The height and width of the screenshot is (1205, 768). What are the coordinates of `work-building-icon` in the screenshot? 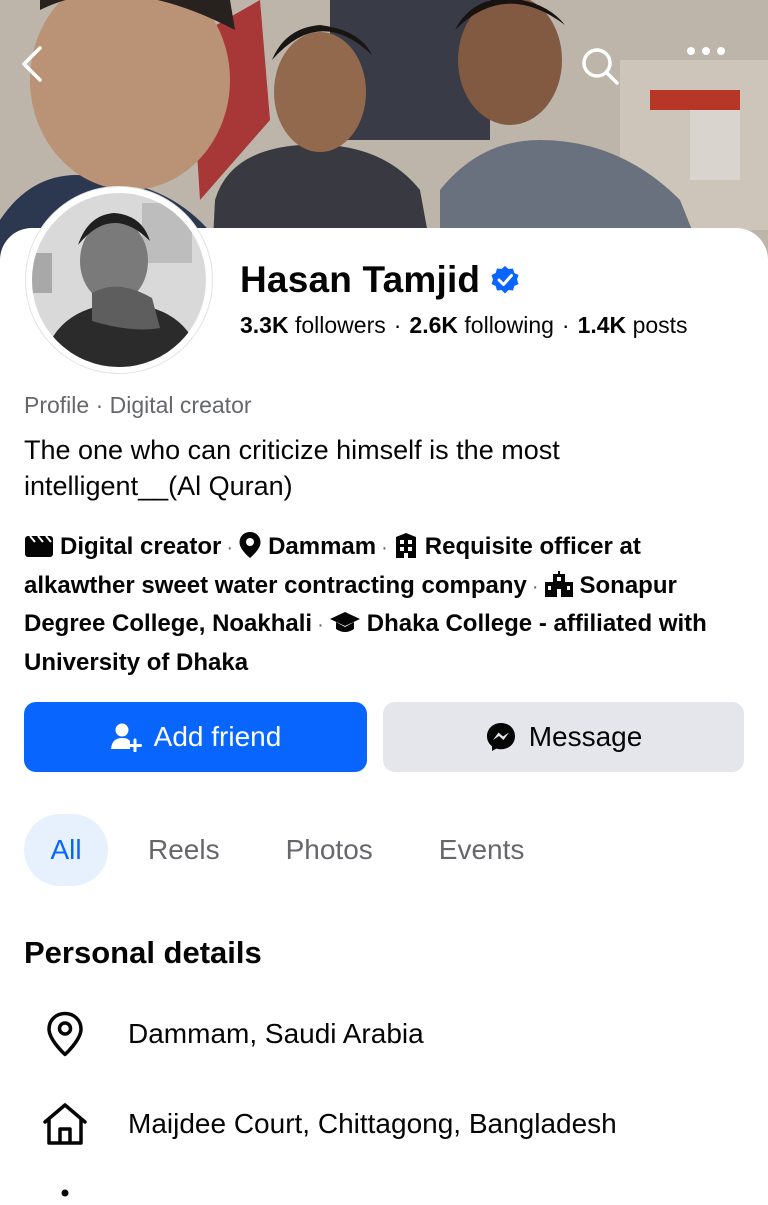 It's located at (406, 550).